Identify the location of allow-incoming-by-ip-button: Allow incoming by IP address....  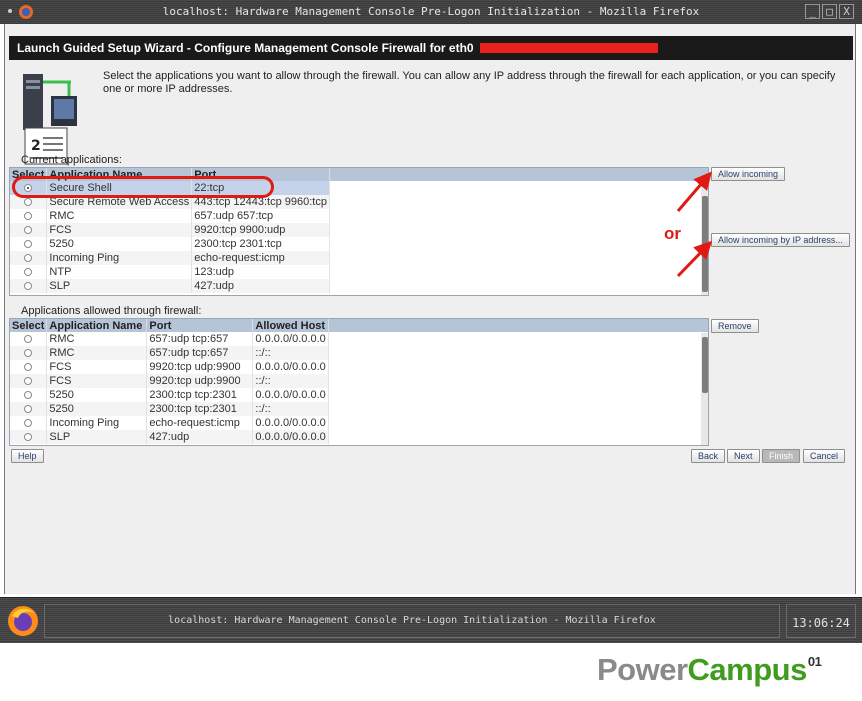
(780, 240).